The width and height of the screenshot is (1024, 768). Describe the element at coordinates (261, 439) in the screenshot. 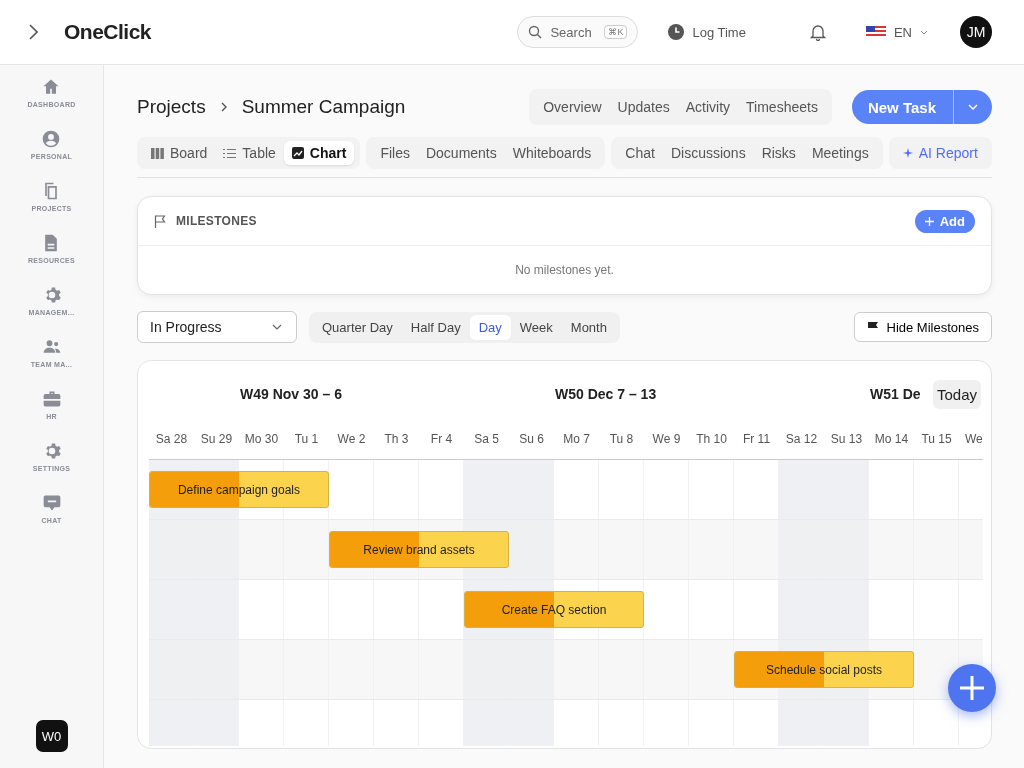

I see `day-label: Mo 30` at that location.